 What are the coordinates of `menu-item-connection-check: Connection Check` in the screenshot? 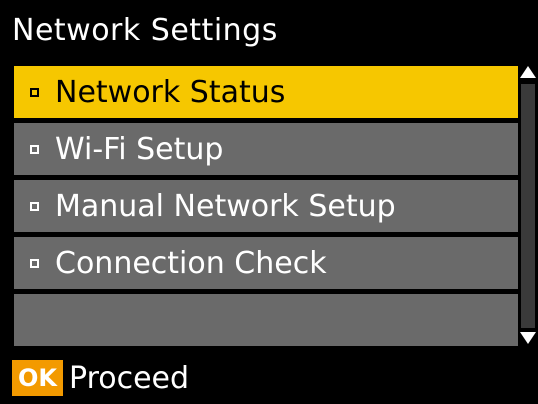 It's located at (266, 263).